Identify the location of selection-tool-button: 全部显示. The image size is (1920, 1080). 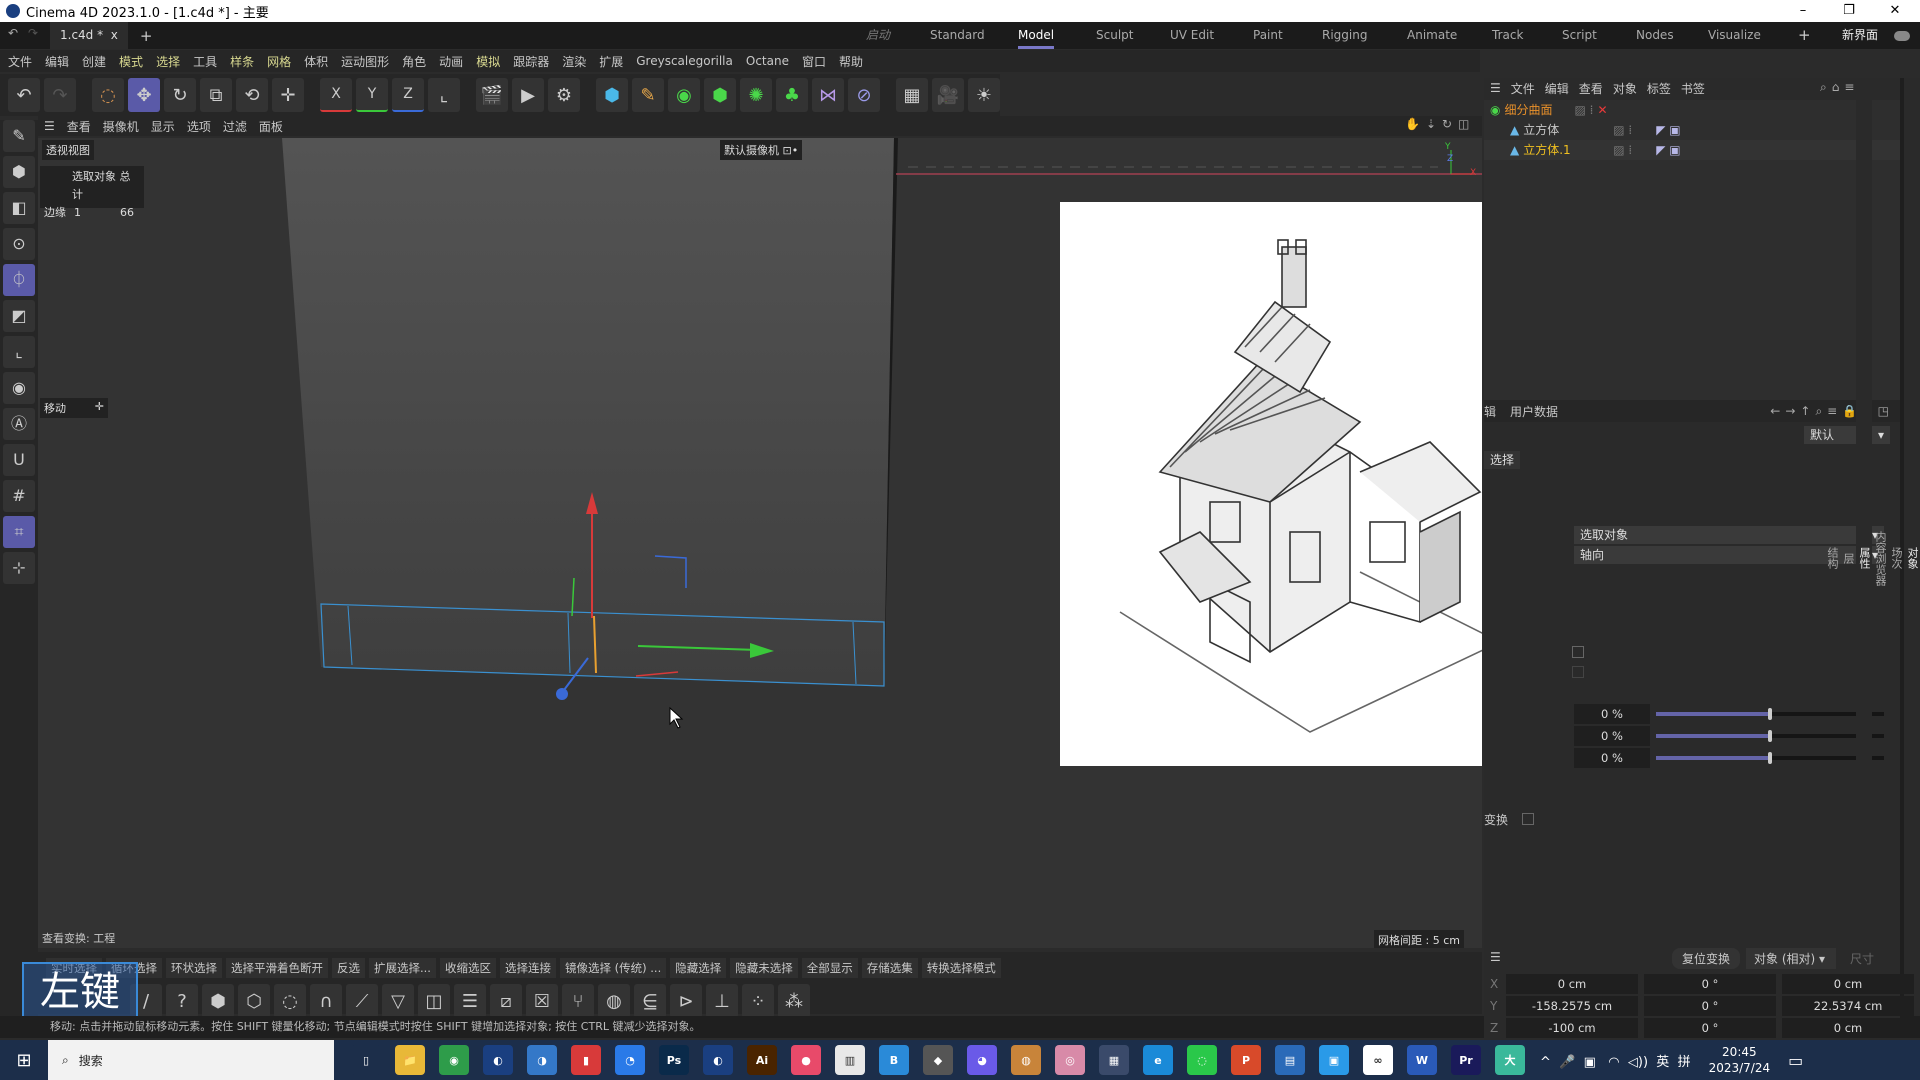
(829, 968).